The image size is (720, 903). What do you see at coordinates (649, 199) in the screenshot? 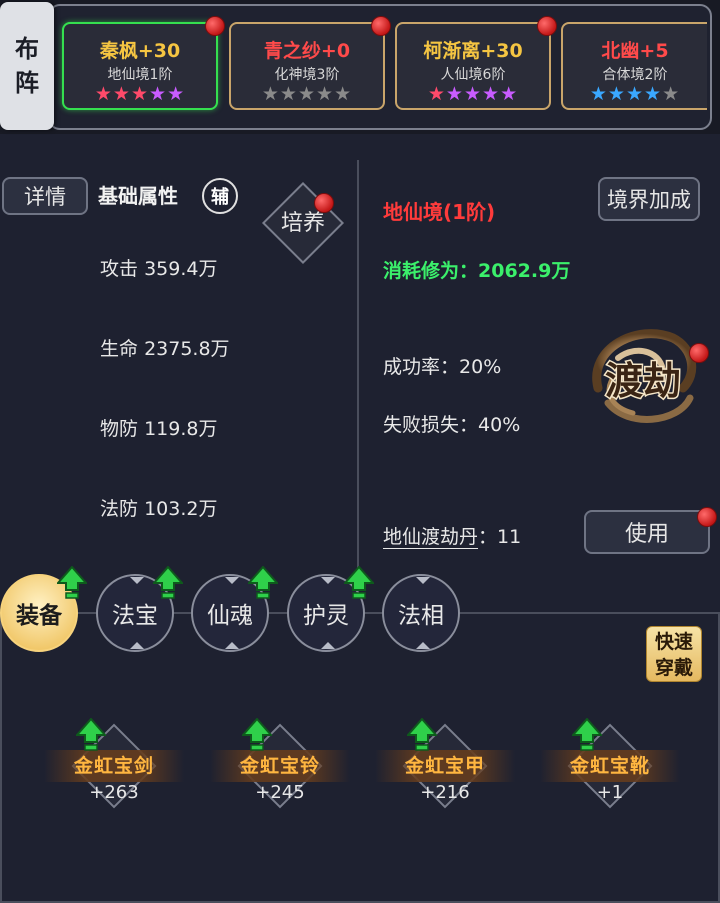
I see `realm-bonus-button: 境界加成` at bounding box center [649, 199].